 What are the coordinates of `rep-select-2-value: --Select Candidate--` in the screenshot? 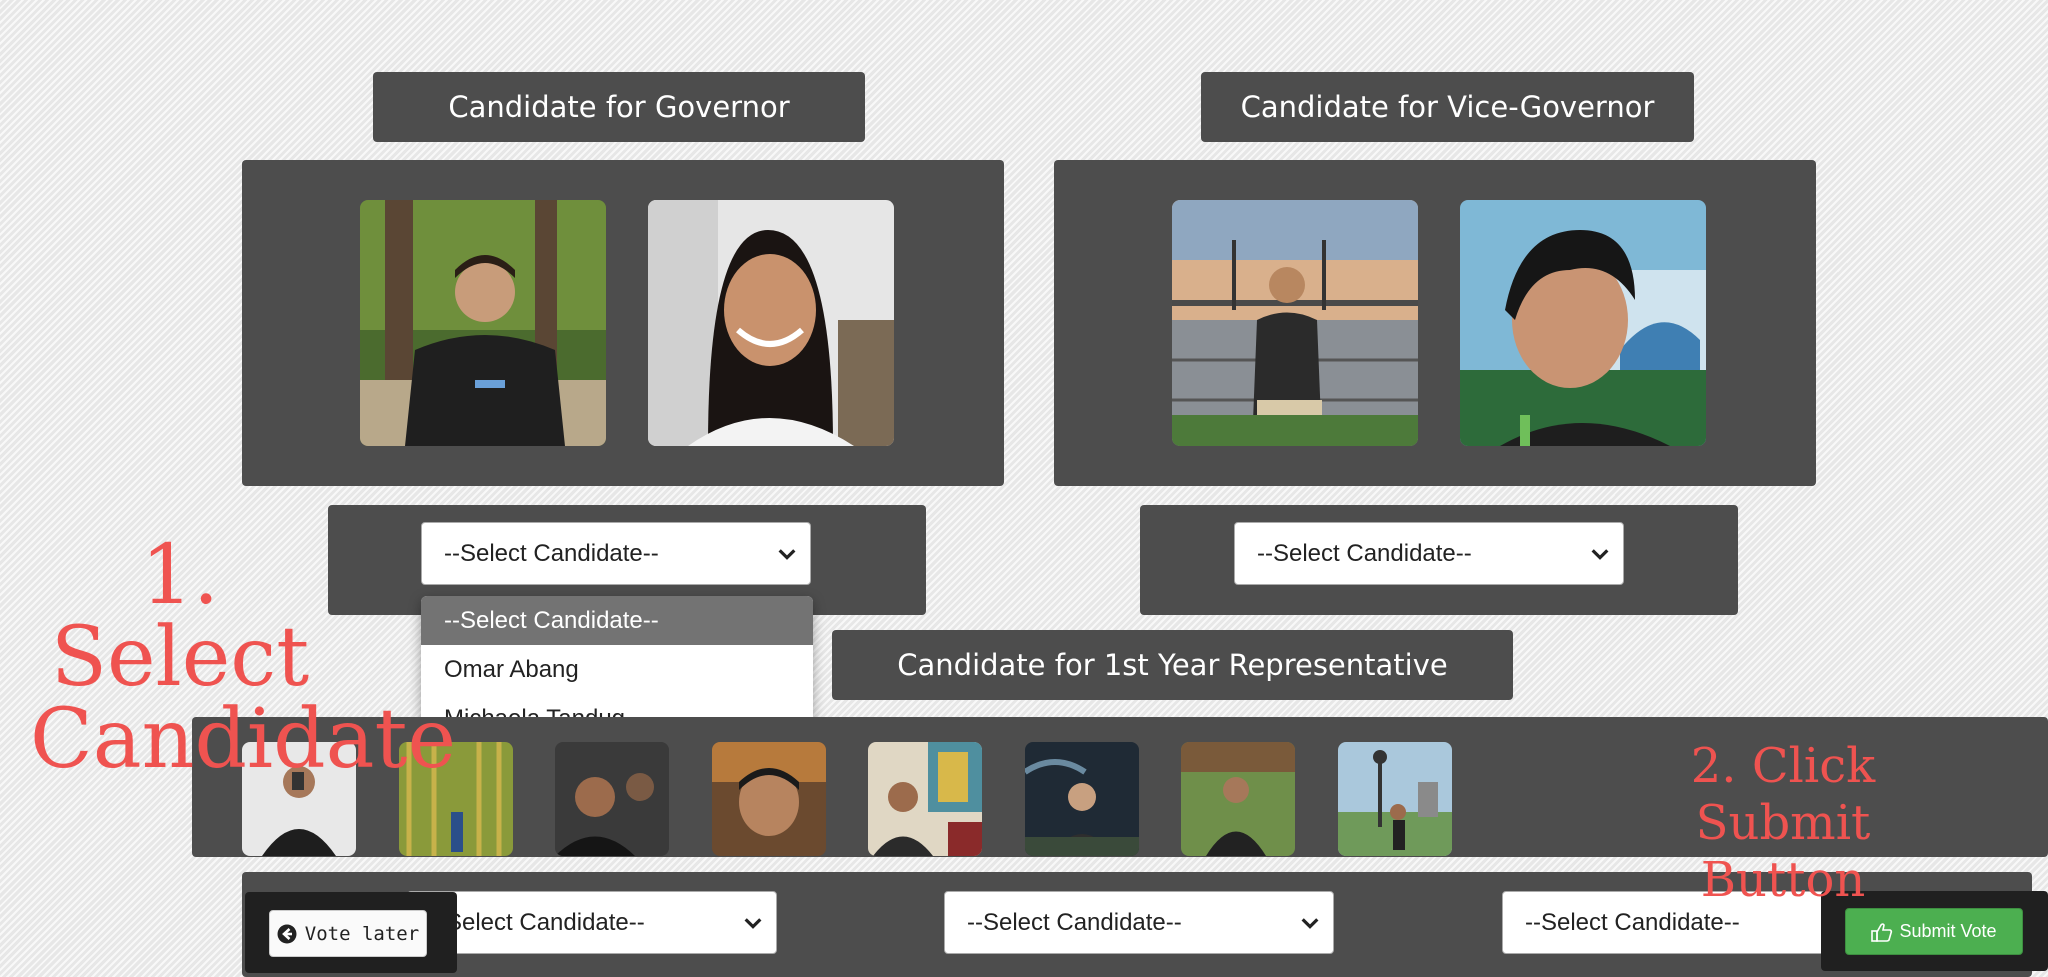 It's located at (1074, 922).